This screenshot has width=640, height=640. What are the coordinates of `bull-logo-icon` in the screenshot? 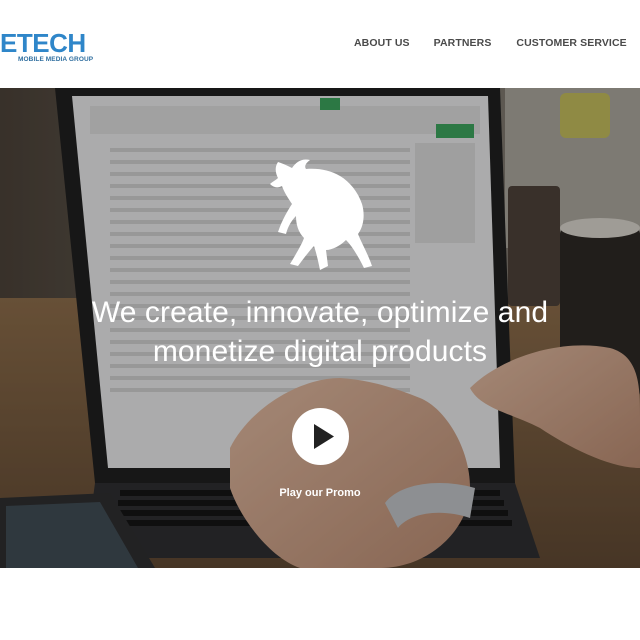 It's located at (321, 214).